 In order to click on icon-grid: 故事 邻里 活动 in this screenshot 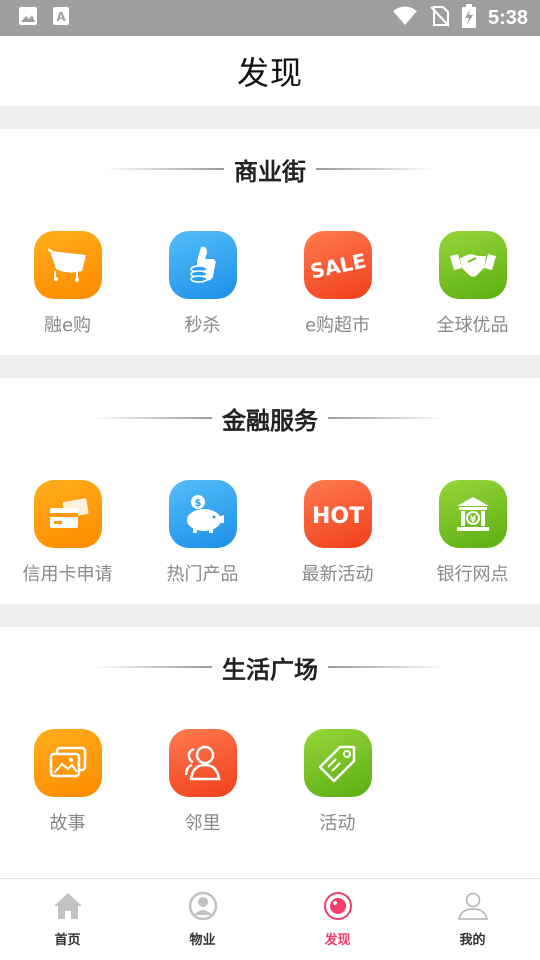, I will do `click(270, 782)`.